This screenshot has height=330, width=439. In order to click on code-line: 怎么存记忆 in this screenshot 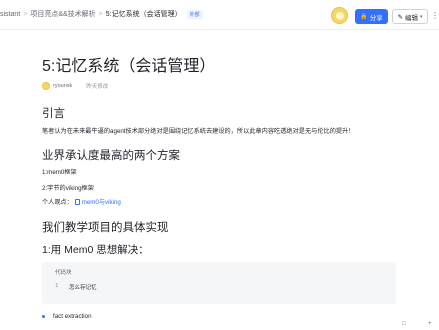, I will do `click(83, 288)`.